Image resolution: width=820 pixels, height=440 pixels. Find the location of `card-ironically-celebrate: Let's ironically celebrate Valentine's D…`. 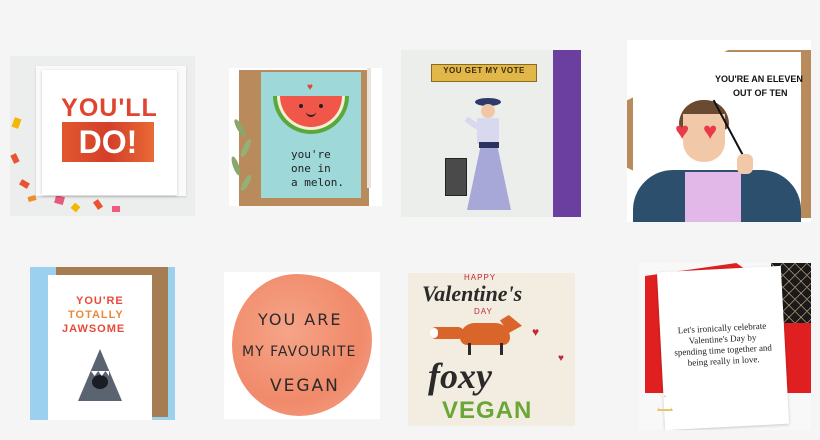

card-ironically-celebrate: Let's ironically celebrate Valentine's D… is located at coordinates (725, 346).